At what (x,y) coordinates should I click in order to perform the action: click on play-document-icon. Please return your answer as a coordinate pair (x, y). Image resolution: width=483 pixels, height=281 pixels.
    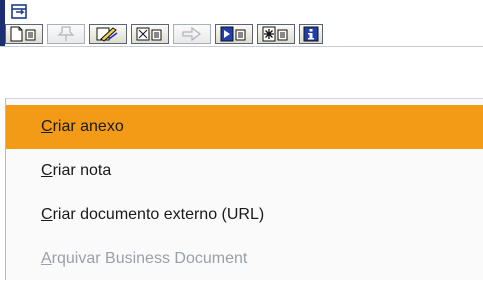
    Looking at the image, I should click on (234, 34).